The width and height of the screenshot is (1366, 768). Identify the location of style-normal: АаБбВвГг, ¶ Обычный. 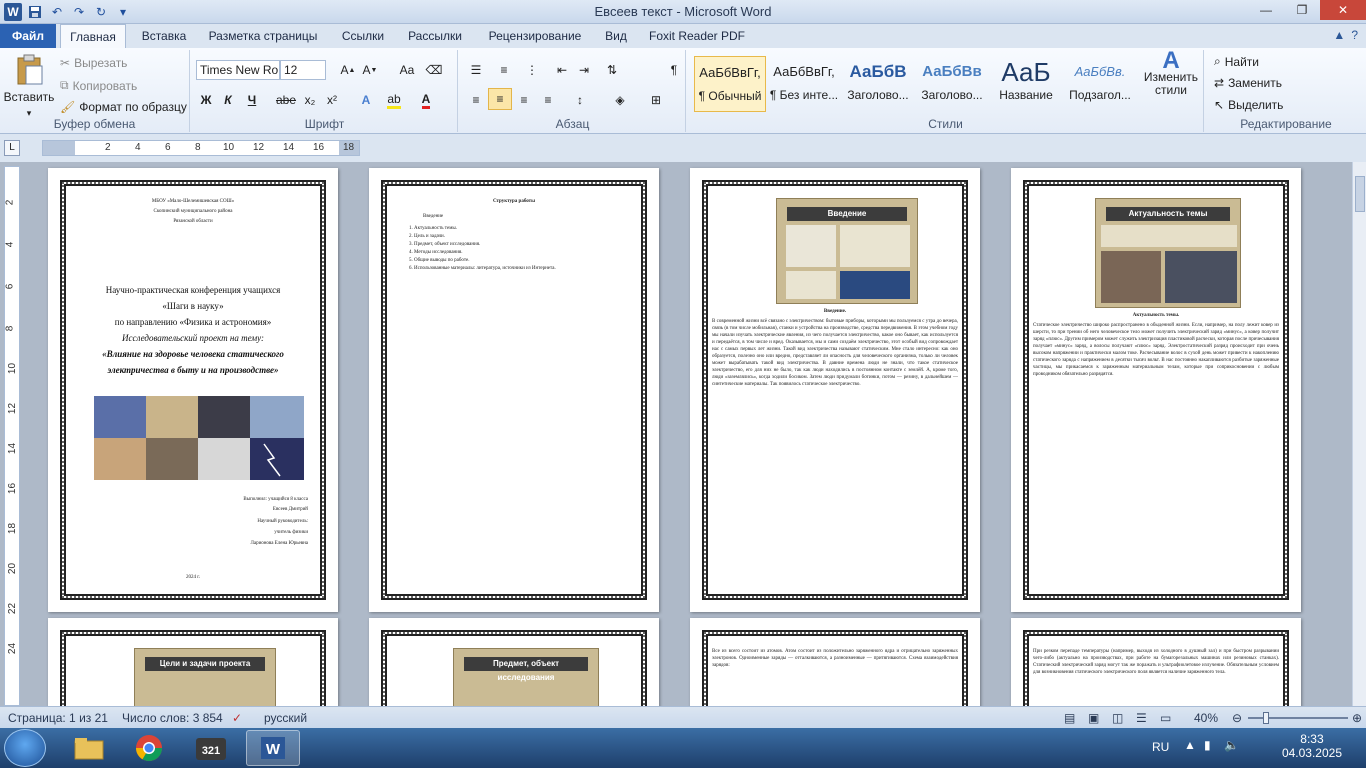
(730, 84).